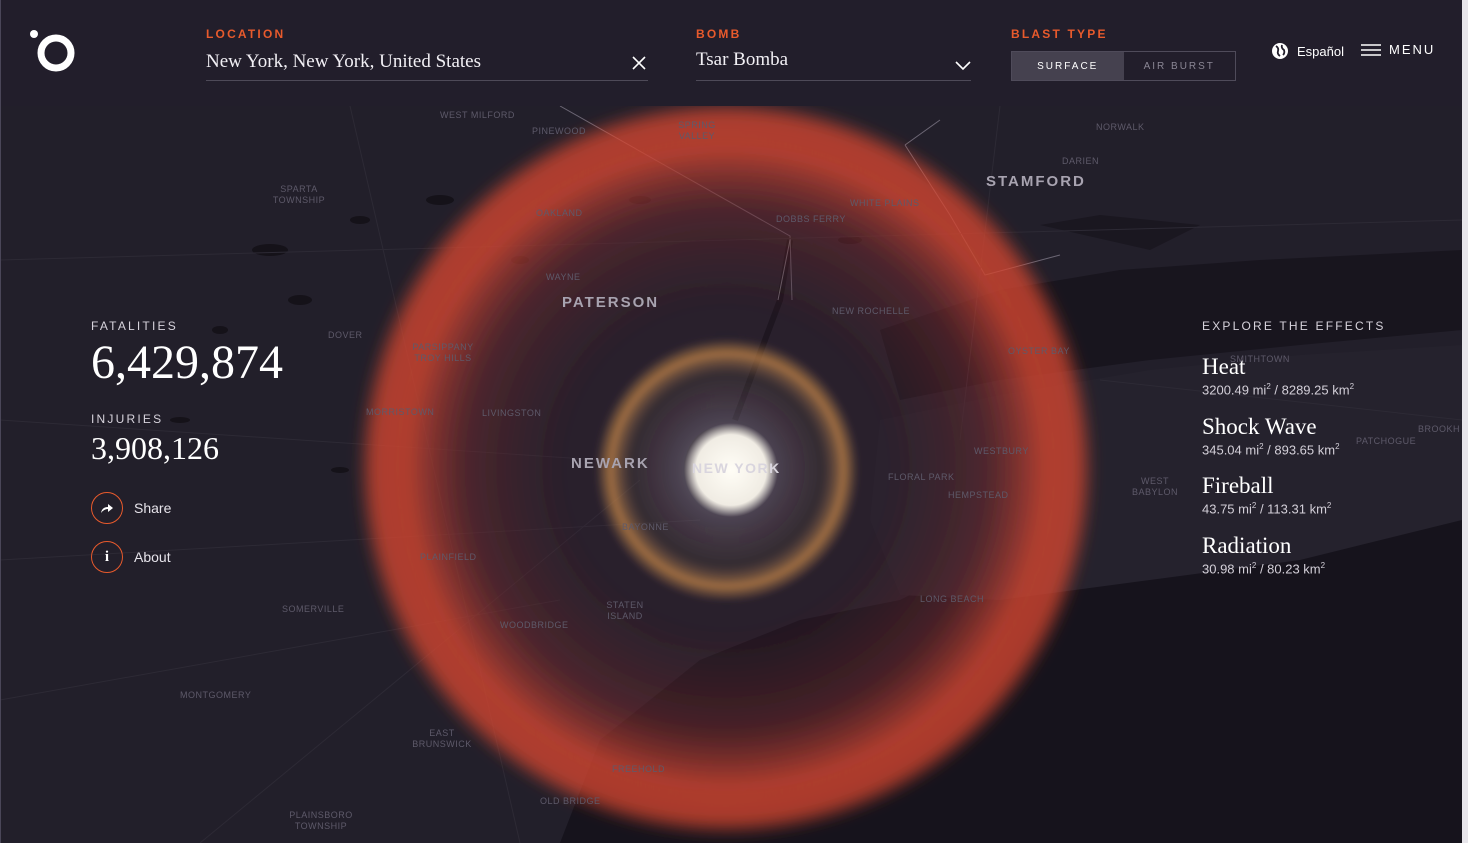  What do you see at coordinates (0, 421) in the screenshot?
I see `window-edge-left` at bounding box center [0, 421].